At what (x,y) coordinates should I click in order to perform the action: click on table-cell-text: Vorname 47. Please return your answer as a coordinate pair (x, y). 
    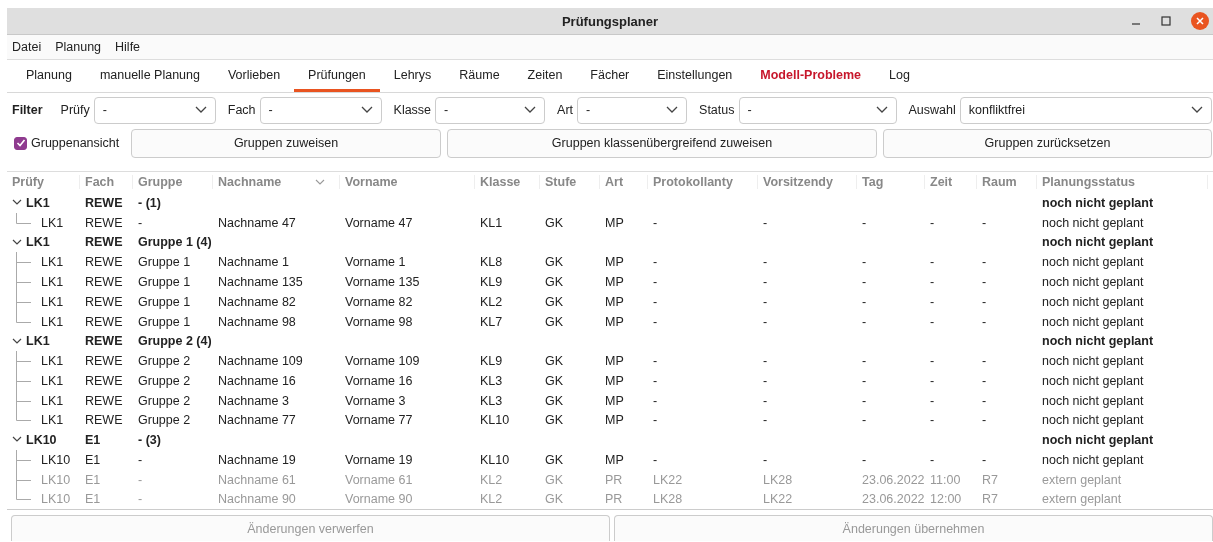
    Looking at the image, I should click on (379, 222).